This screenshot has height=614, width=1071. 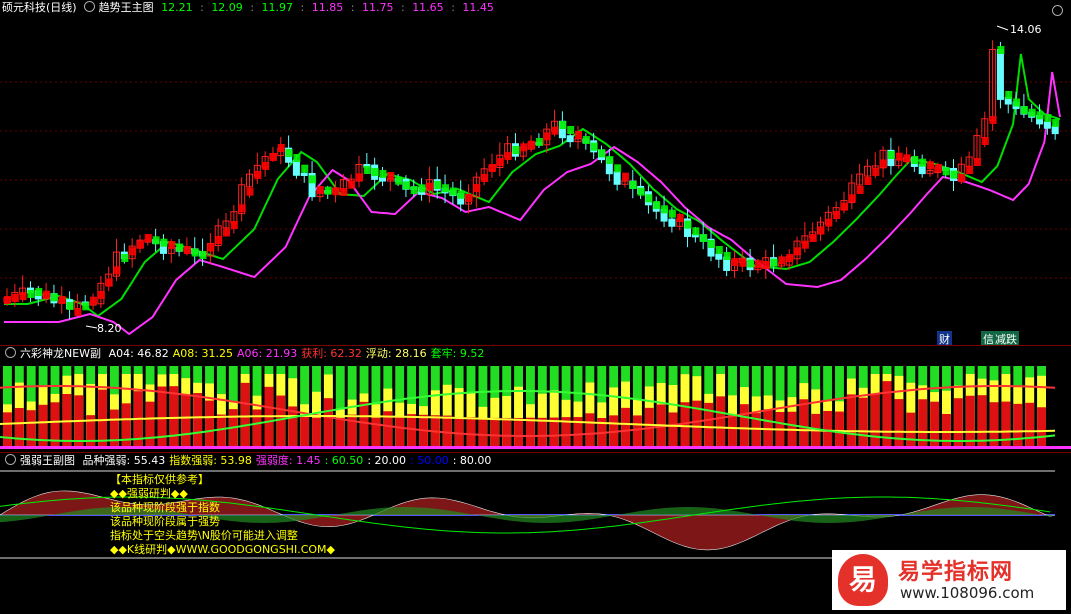 I want to click on main-indicator-name: 趋势王主图, so click(x=126, y=7).